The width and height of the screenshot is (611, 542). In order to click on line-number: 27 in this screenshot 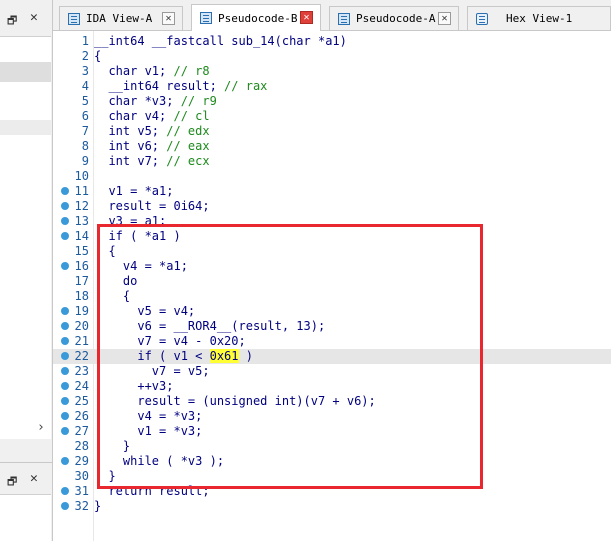, I will do `click(81, 431)`.